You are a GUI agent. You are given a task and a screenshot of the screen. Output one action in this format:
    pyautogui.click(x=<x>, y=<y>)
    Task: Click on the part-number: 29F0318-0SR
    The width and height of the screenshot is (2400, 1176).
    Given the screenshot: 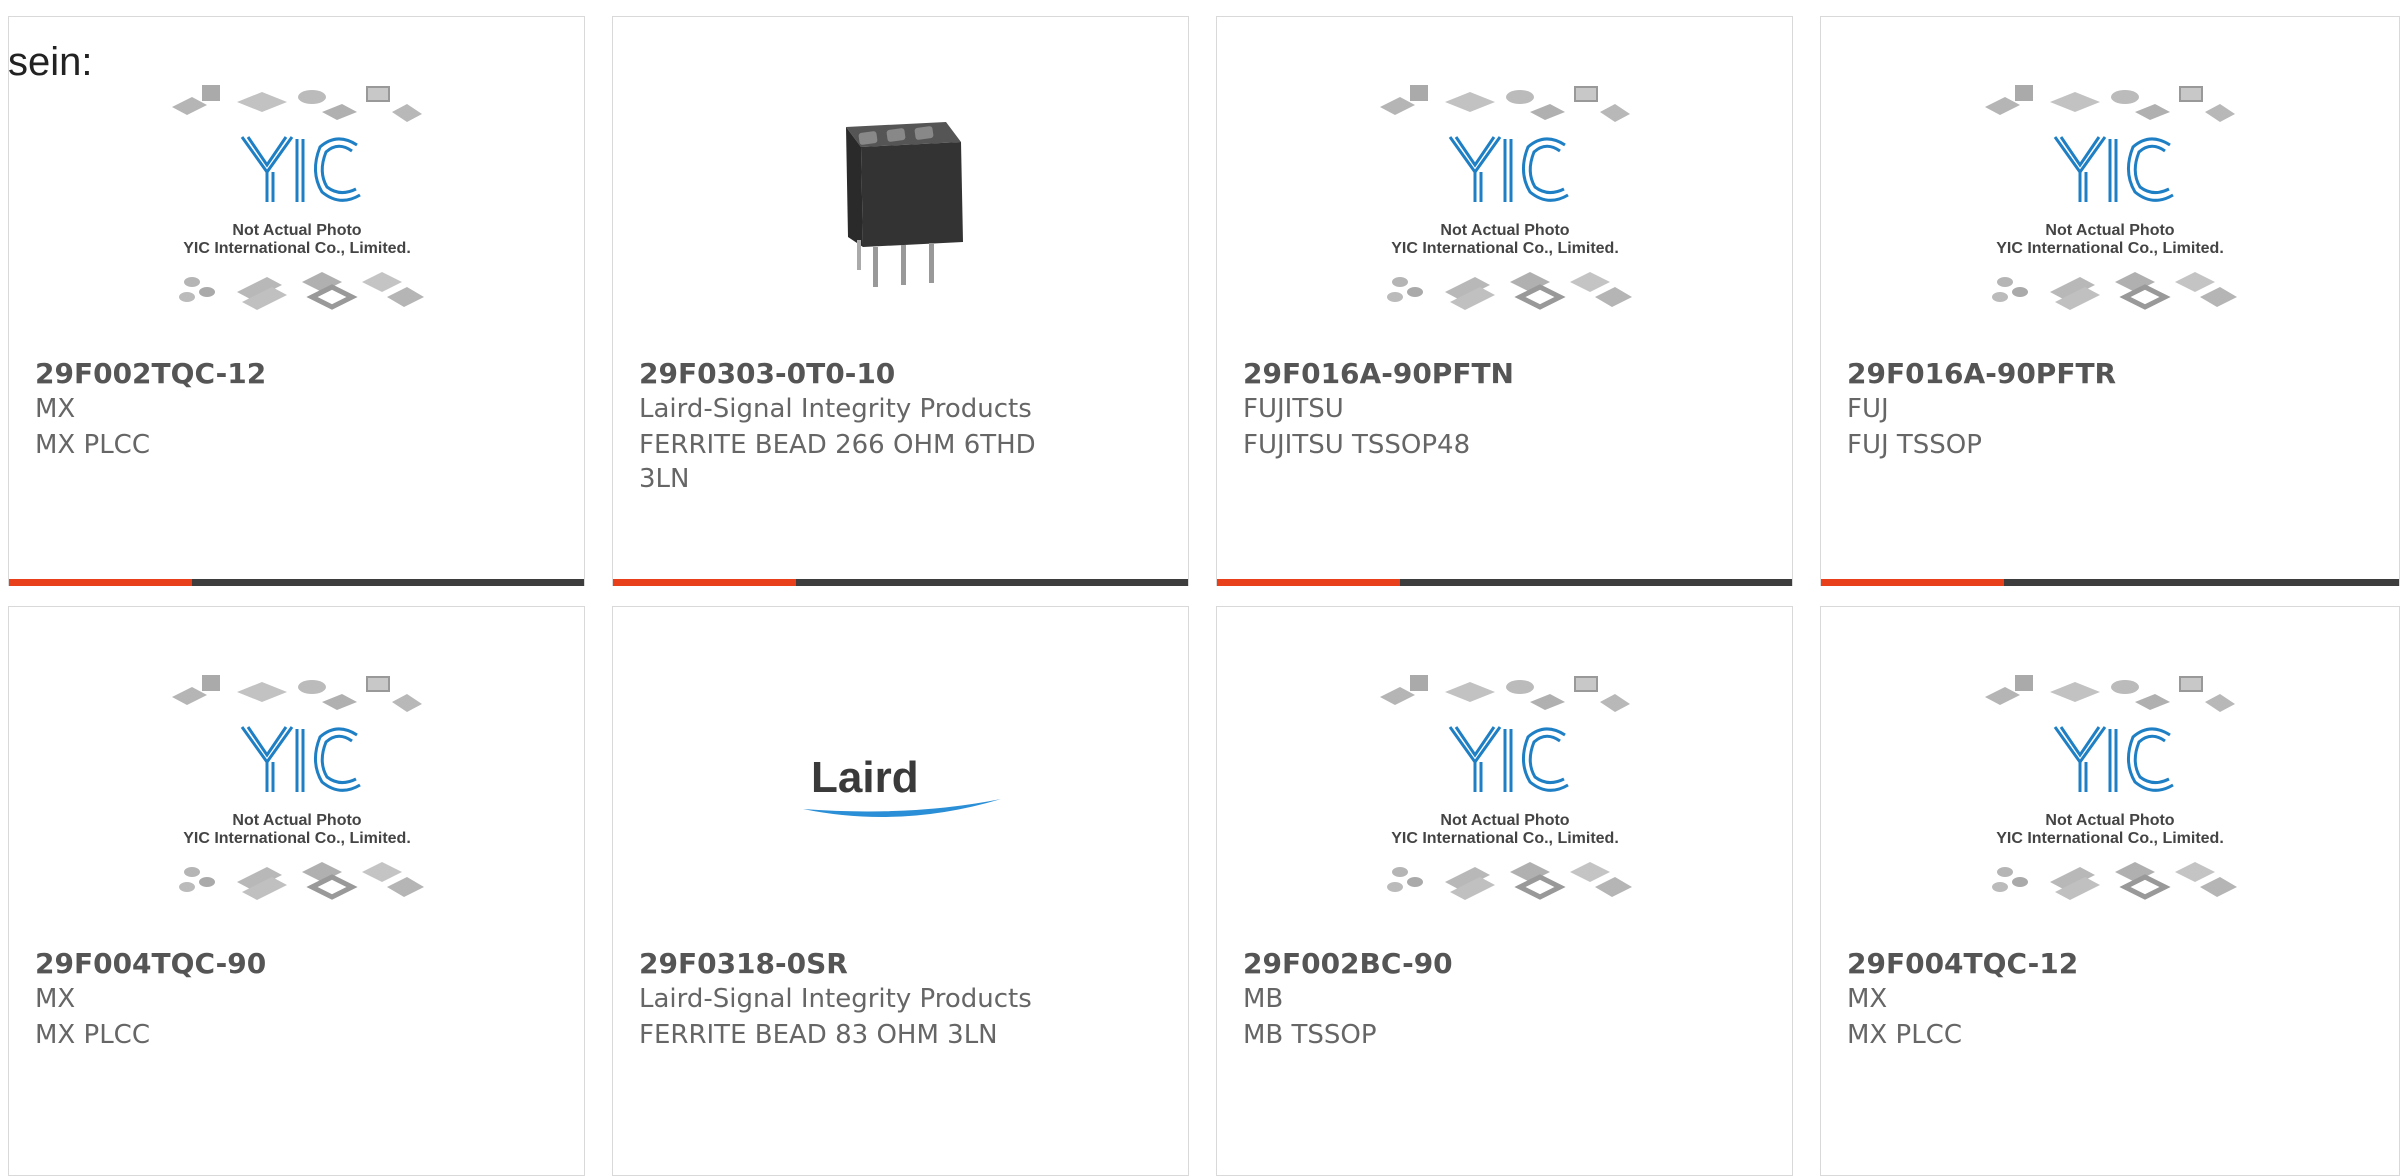 What is the action you would take?
    pyautogui.click(x=743, y=963)
    